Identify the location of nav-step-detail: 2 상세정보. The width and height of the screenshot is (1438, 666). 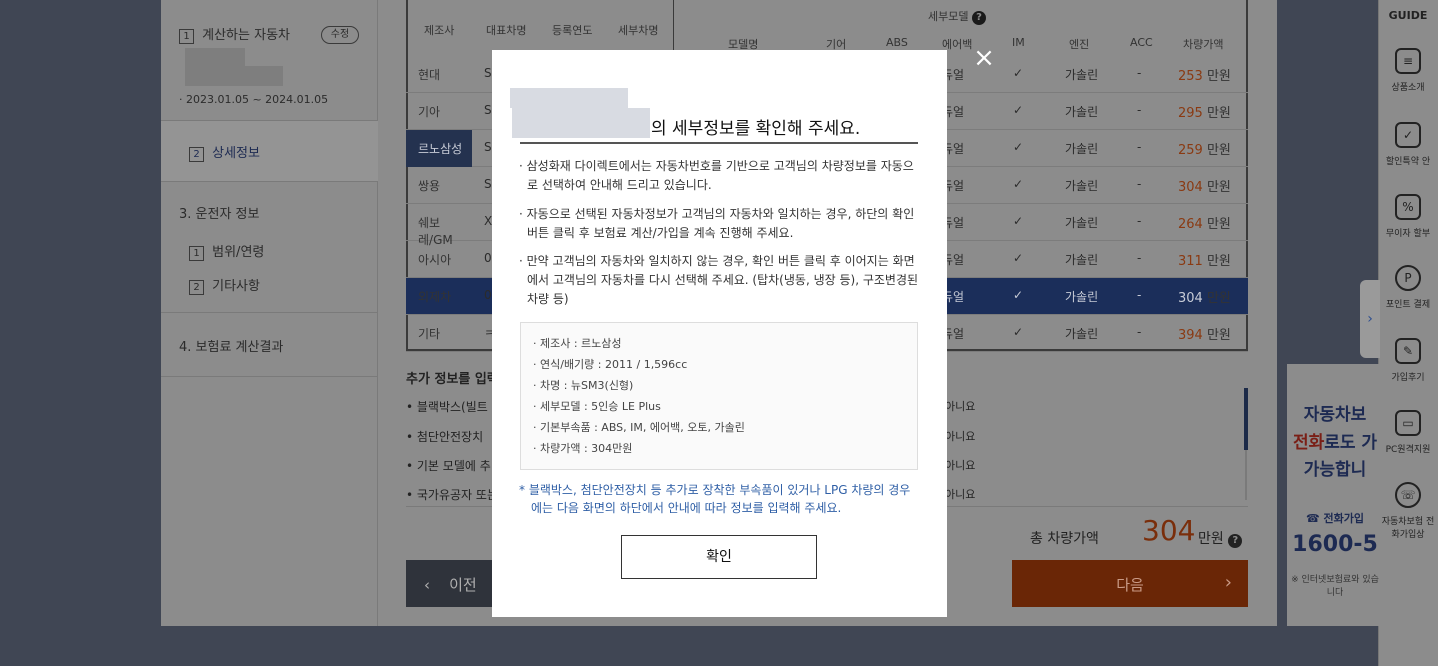
(224, 152).